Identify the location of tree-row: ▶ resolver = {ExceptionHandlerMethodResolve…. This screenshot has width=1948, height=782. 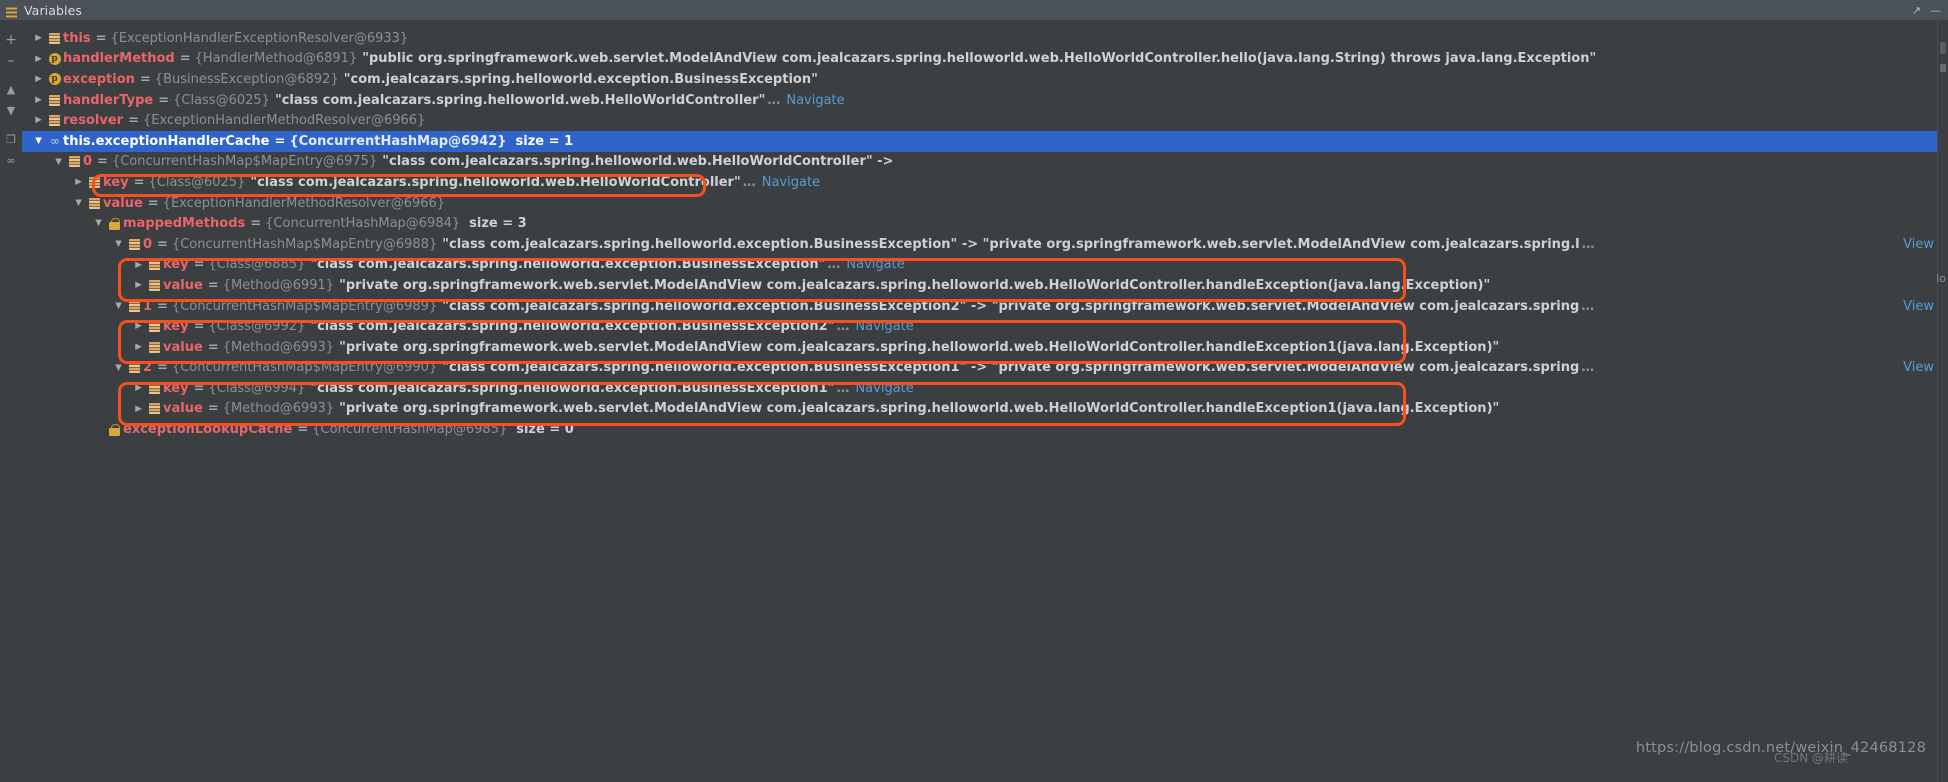
(985, 120).